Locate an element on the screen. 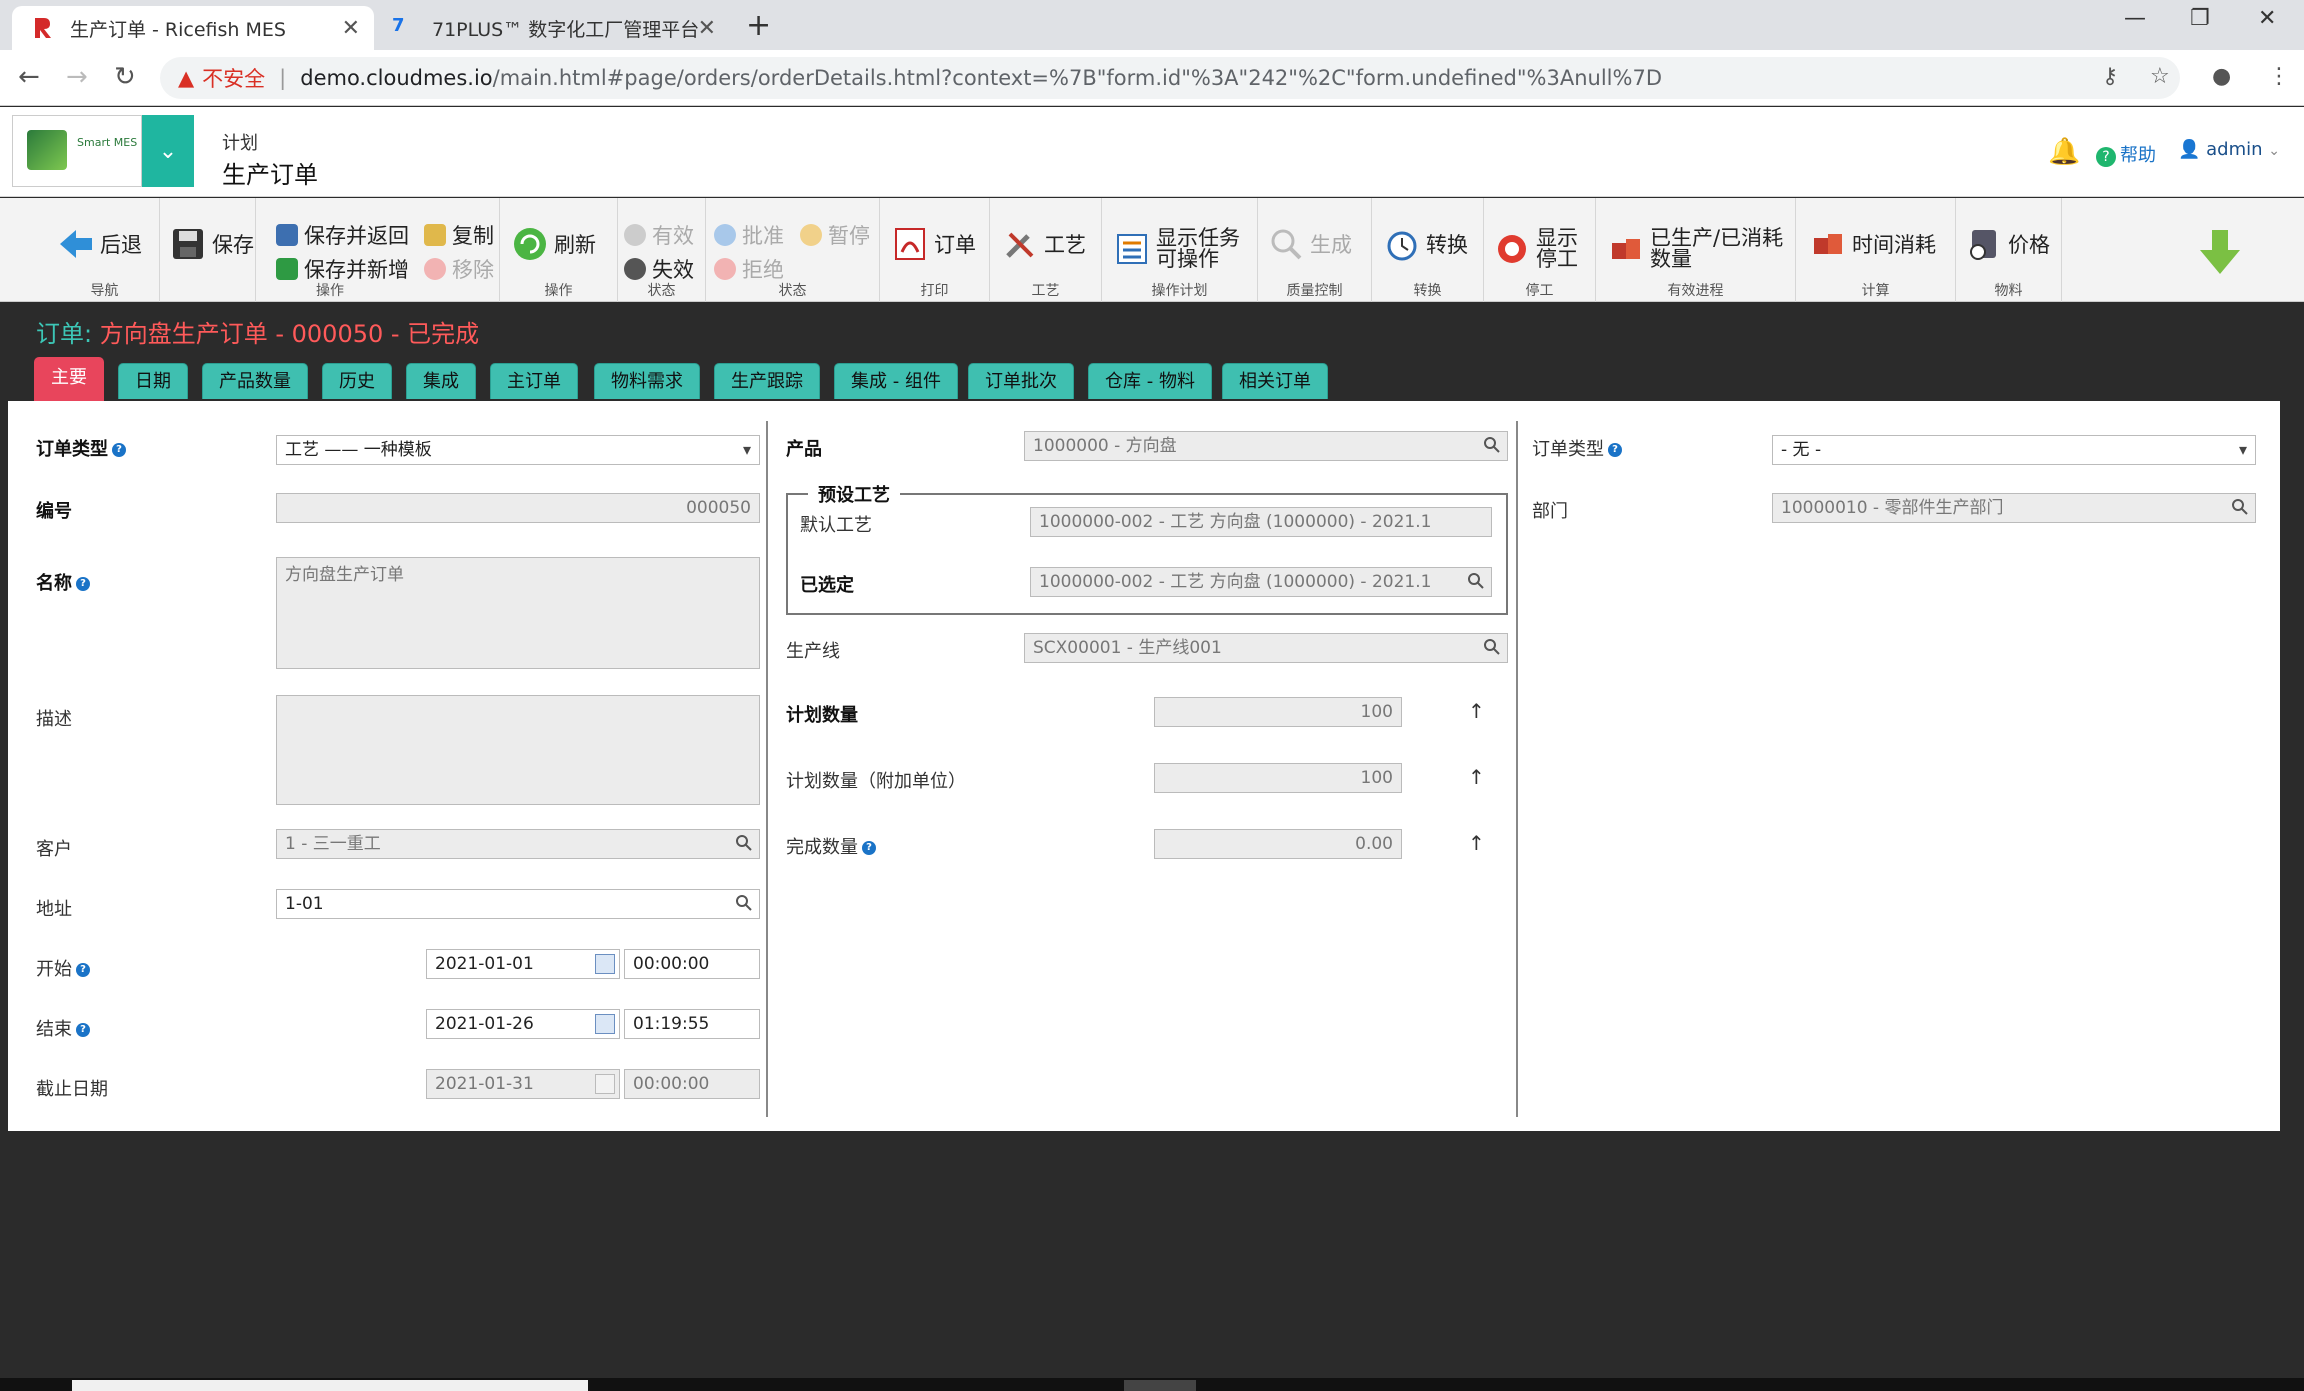 Image resolution: width=2304 pixels, height=1391 pixels. number-label: 编号 is located at coordinates (54, 511).